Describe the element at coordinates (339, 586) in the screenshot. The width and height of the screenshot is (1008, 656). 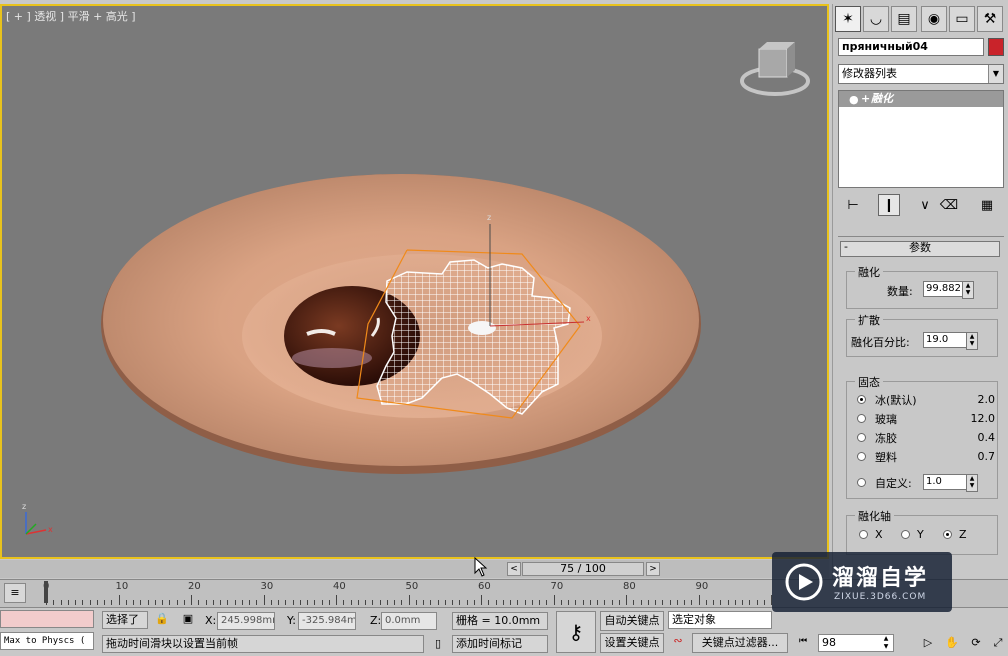
I see `ruler-label: 40` at that location.